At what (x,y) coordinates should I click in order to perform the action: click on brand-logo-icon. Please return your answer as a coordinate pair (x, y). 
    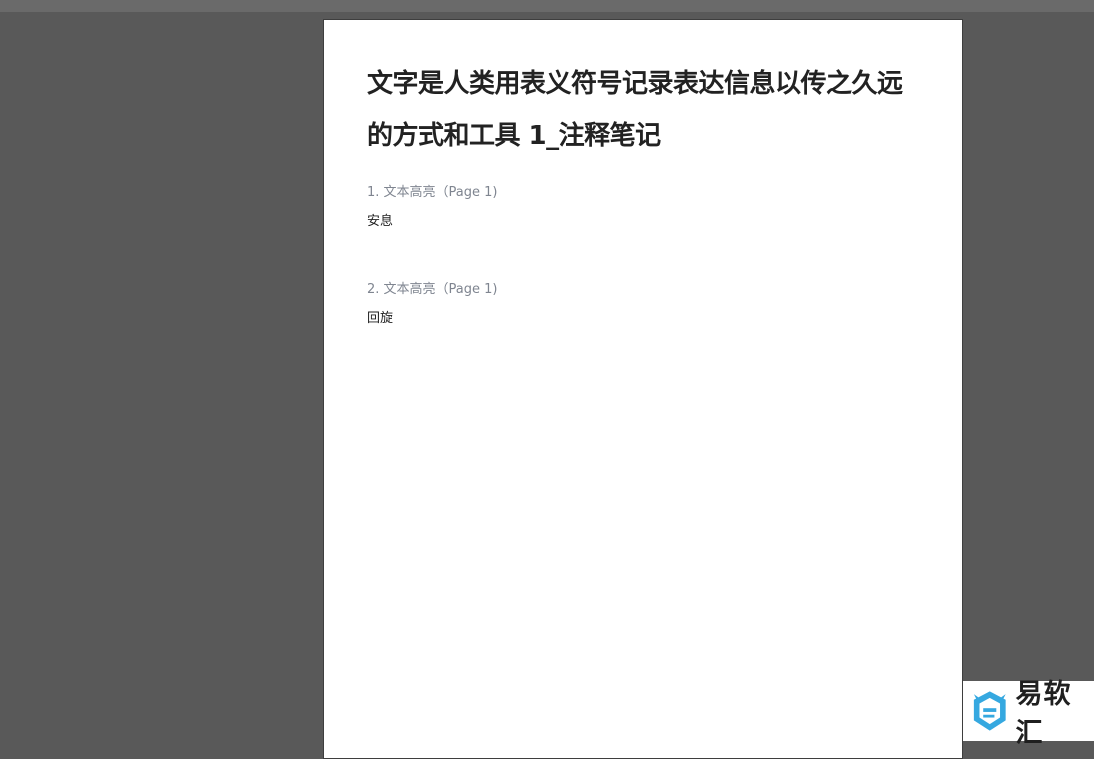
    Looking at the image, I should click on (989, 711).